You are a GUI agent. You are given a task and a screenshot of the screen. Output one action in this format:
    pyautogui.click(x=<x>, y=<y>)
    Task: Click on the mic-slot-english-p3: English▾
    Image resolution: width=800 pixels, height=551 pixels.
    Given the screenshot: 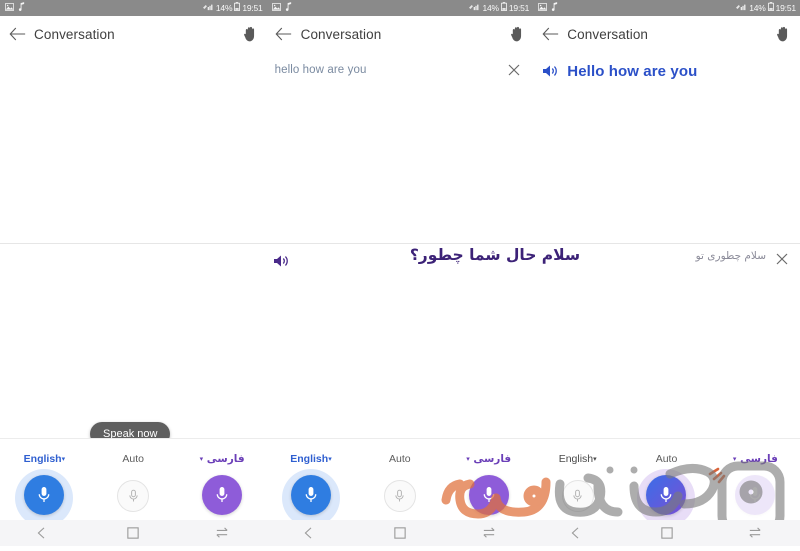 What is the action you would take?
    pyautogui.click(x=577, y=480)
    